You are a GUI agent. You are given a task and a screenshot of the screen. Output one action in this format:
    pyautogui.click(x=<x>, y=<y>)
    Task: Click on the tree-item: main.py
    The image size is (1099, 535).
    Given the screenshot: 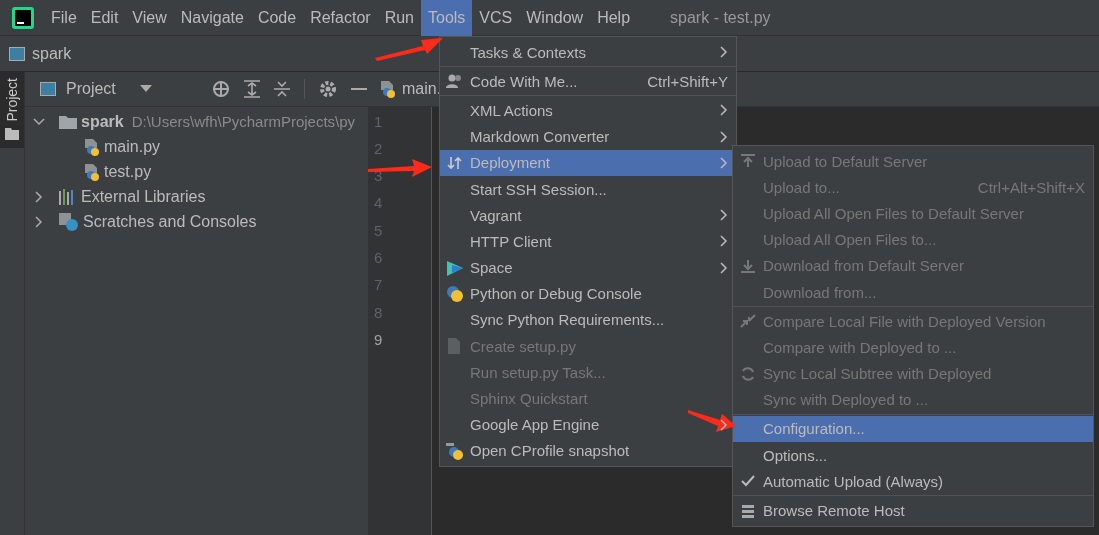 What is the action you would take?
    pyautogui.click(x=132, y=146)
    